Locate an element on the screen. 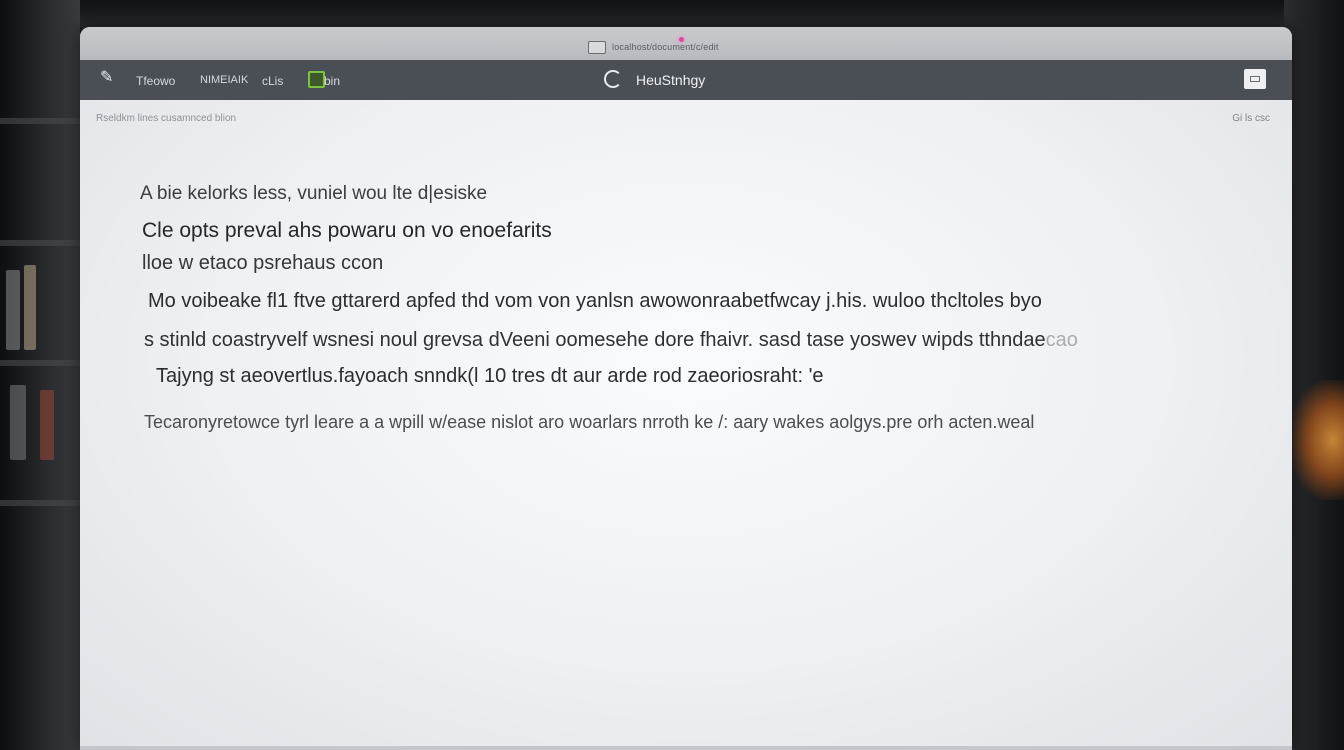 The image size is (1344, 750). toolbar-item: NIMEIAIK is located at coordinates (224, 80).